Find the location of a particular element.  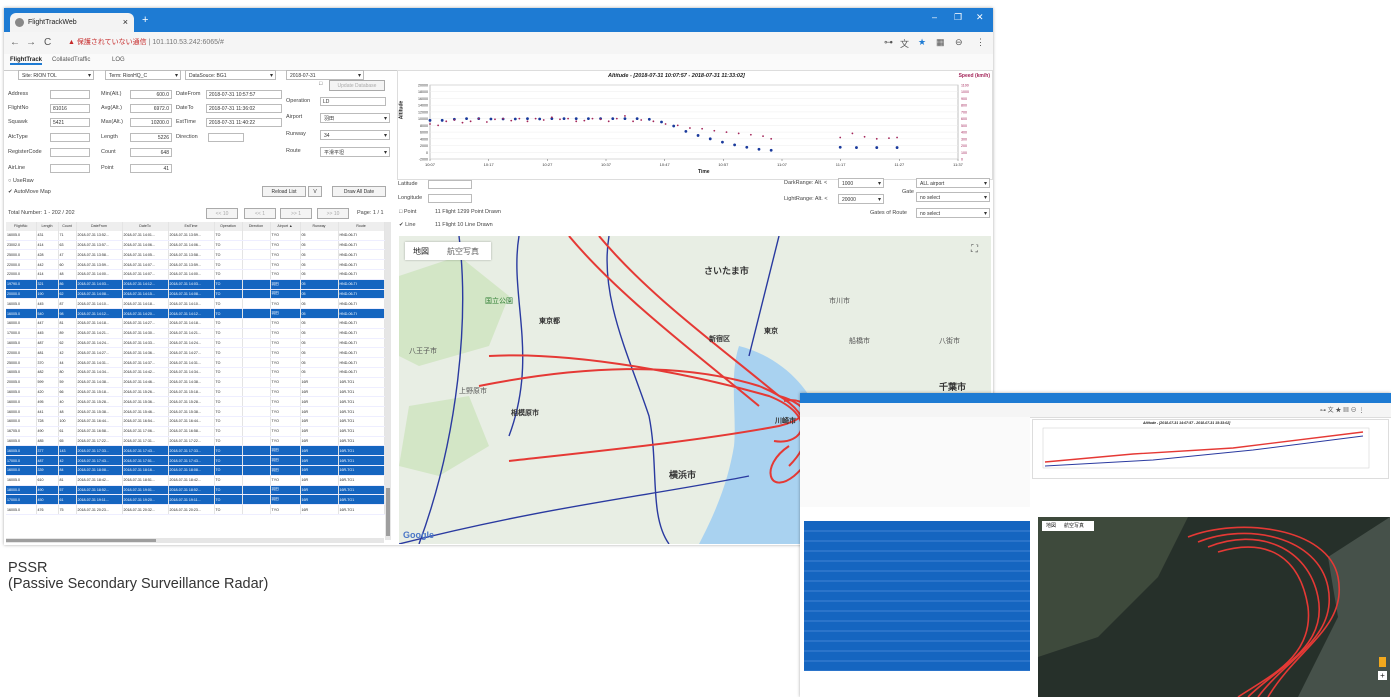

tab-flighttrack: FlightTrack is located at coordinates (26, 61).